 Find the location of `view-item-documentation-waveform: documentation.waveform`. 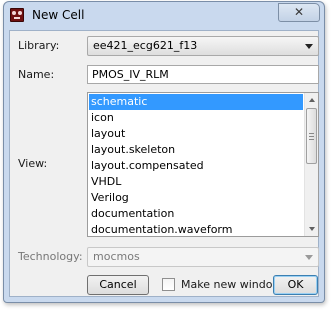

view-item-documentation-waveform: documentation.waveform is located at coordinates (196, 229).